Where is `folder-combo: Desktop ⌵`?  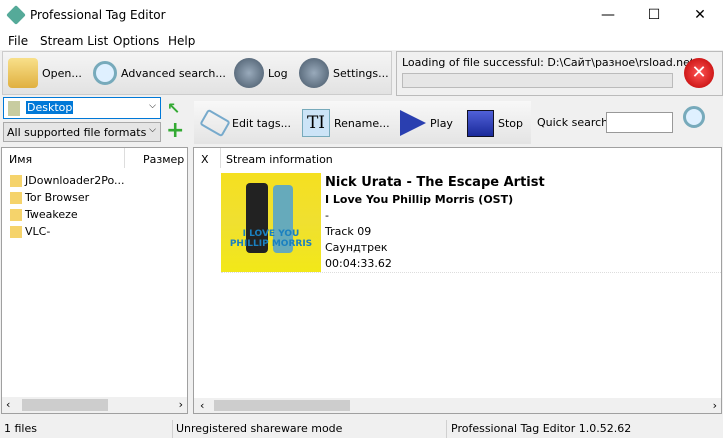 folder-combo: Desktop ⌵ is located at coordinates (82, 108).